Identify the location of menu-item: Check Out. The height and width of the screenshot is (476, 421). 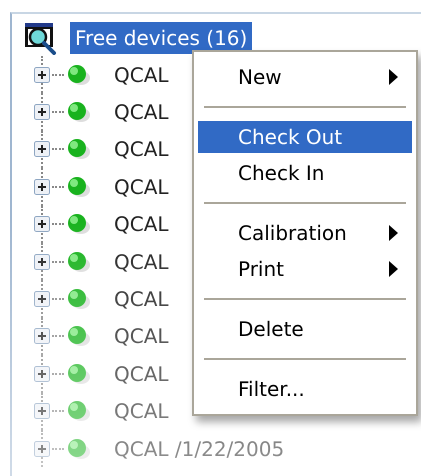
(305, 137).